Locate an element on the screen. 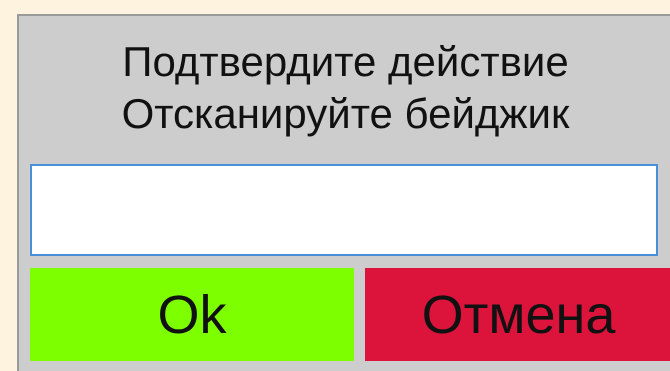 This screenshot has height=371, width=670. cancel-button: Отмена is located at coordinates (517, 314).